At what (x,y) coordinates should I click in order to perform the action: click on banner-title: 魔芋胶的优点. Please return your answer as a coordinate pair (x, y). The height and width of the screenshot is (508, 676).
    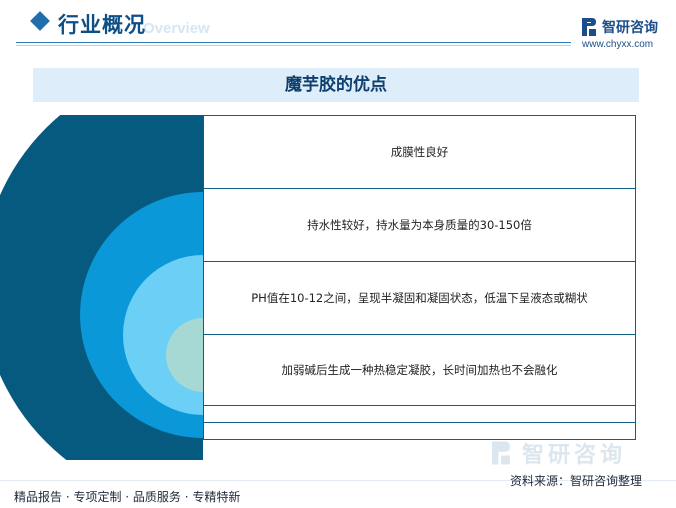
    Looking at the image, I should click on (336, 85).